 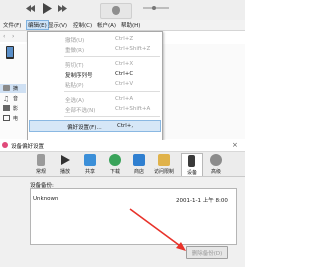 I want to click on close-icon: ×, so click(x=235, y=145).